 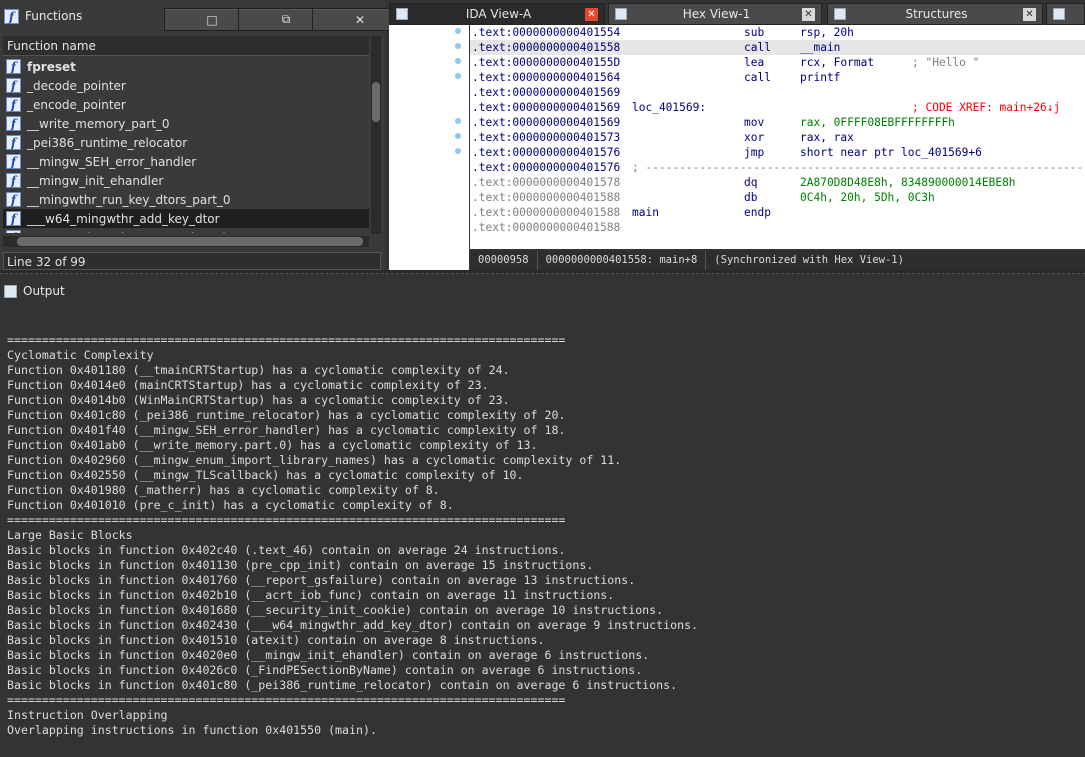 I want to click on function-list-item: f ___w64_mingwthr_remove_key_dtor, so click(x=186, y=230).